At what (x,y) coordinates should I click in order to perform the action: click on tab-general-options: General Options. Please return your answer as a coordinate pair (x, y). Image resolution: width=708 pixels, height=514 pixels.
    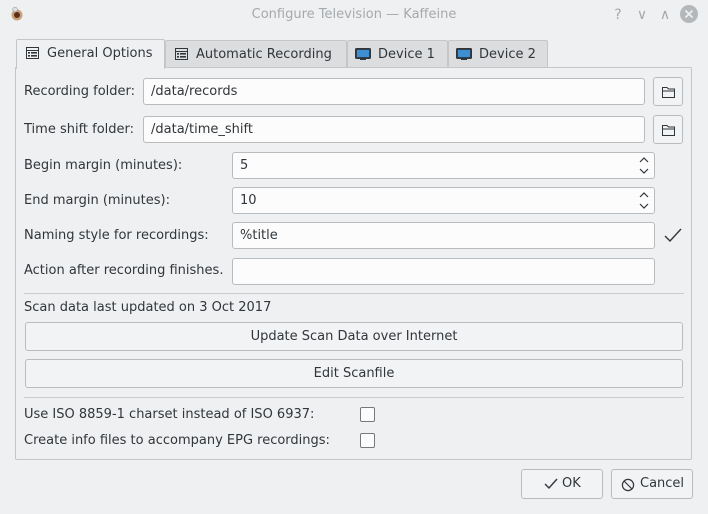
    Looking at the image, I should click on (90, 54).